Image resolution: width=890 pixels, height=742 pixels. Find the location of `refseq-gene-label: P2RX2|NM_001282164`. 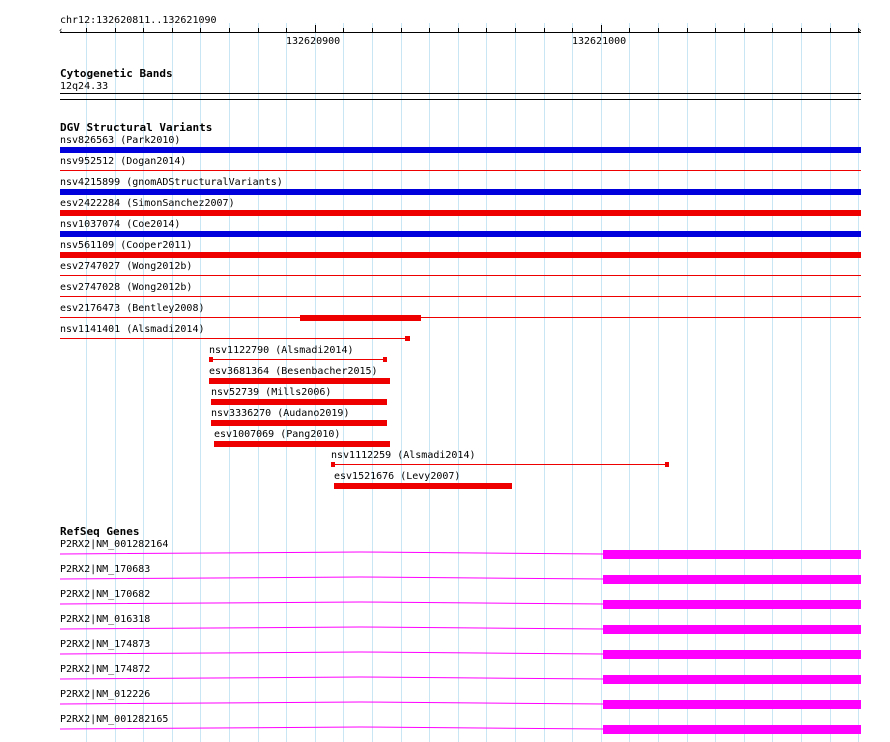

refseq-gene-label: P2RX2|NM_001282164 is located at coordinates (114, 544).